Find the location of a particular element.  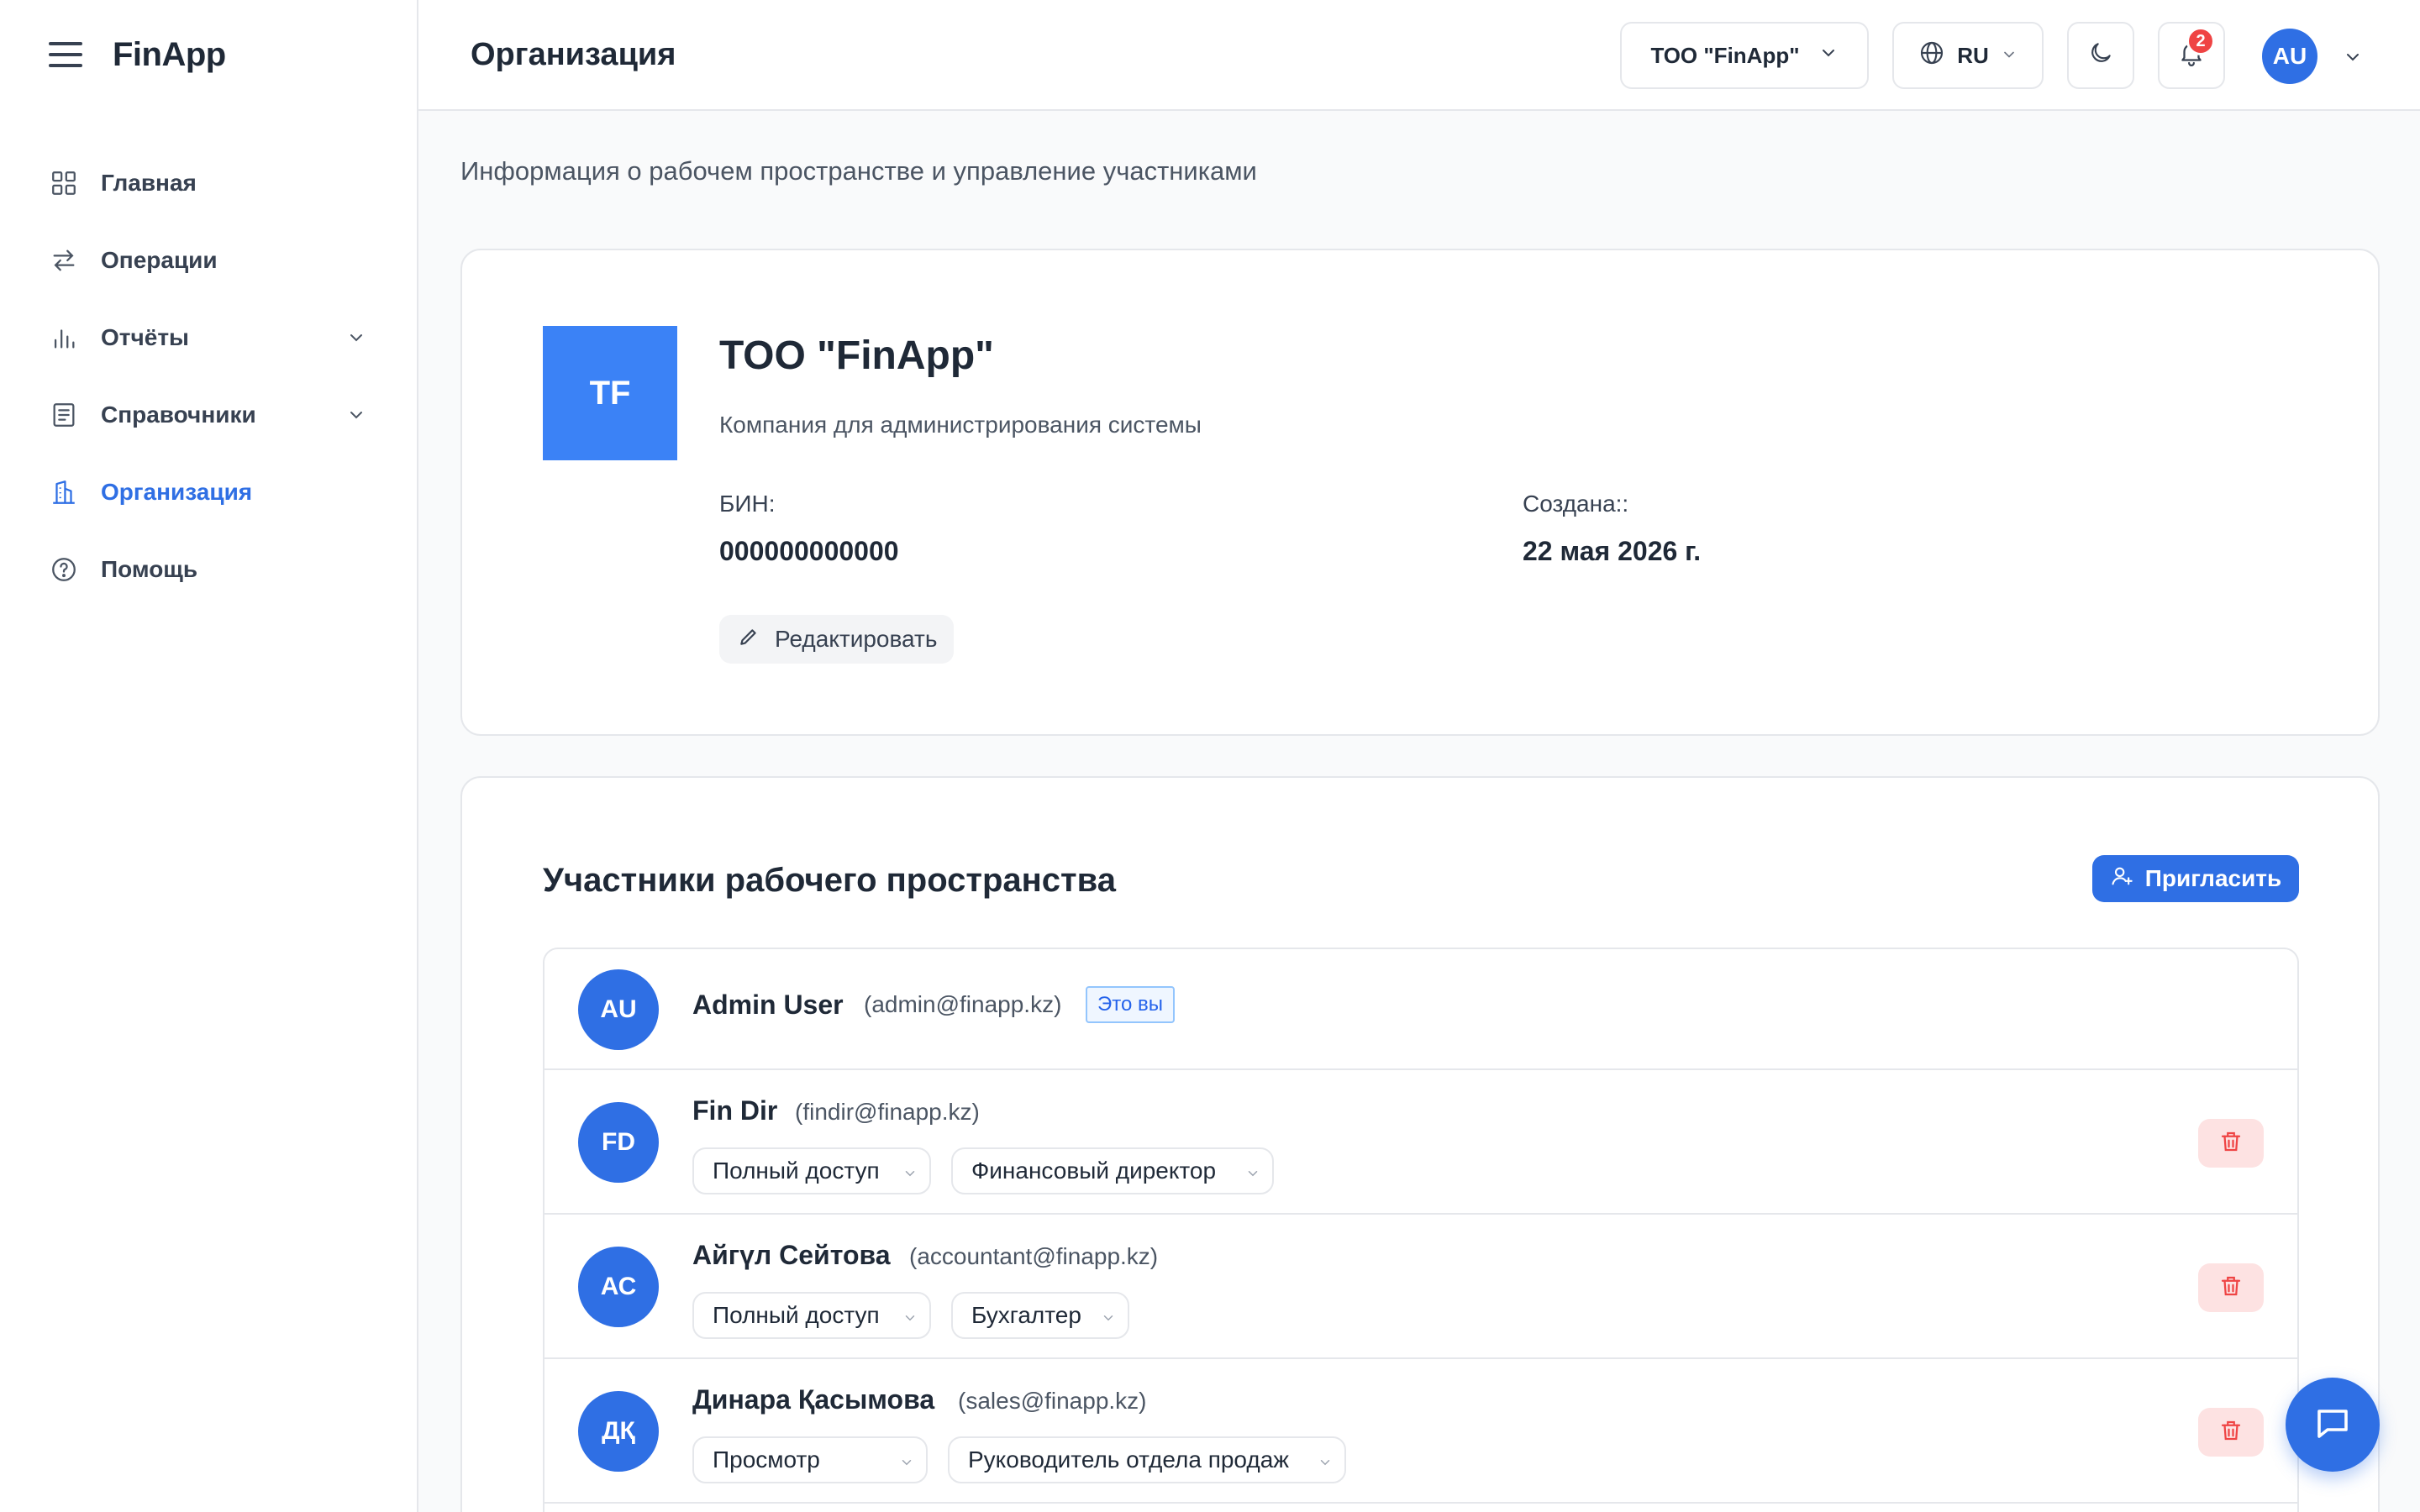

organization-selector: ТОО "FinApp" is located at coordinates (1744, 55).